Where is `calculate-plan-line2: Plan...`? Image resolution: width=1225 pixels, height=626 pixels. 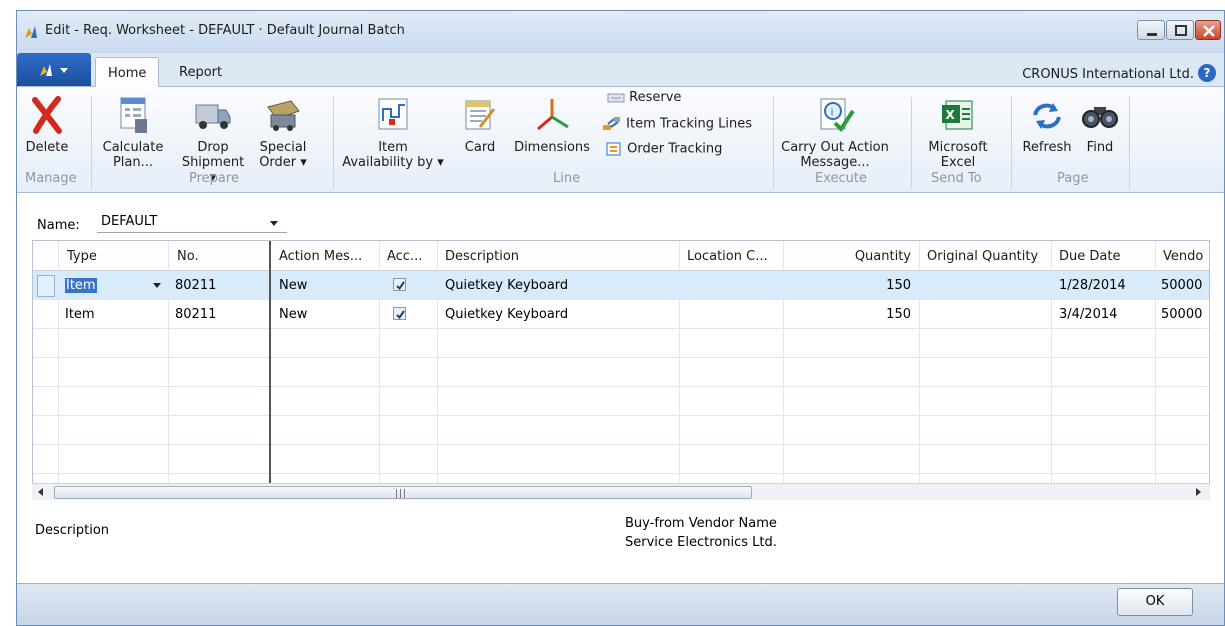
calculate-plan-line2: Plan... is located at coordinates (133, 162).